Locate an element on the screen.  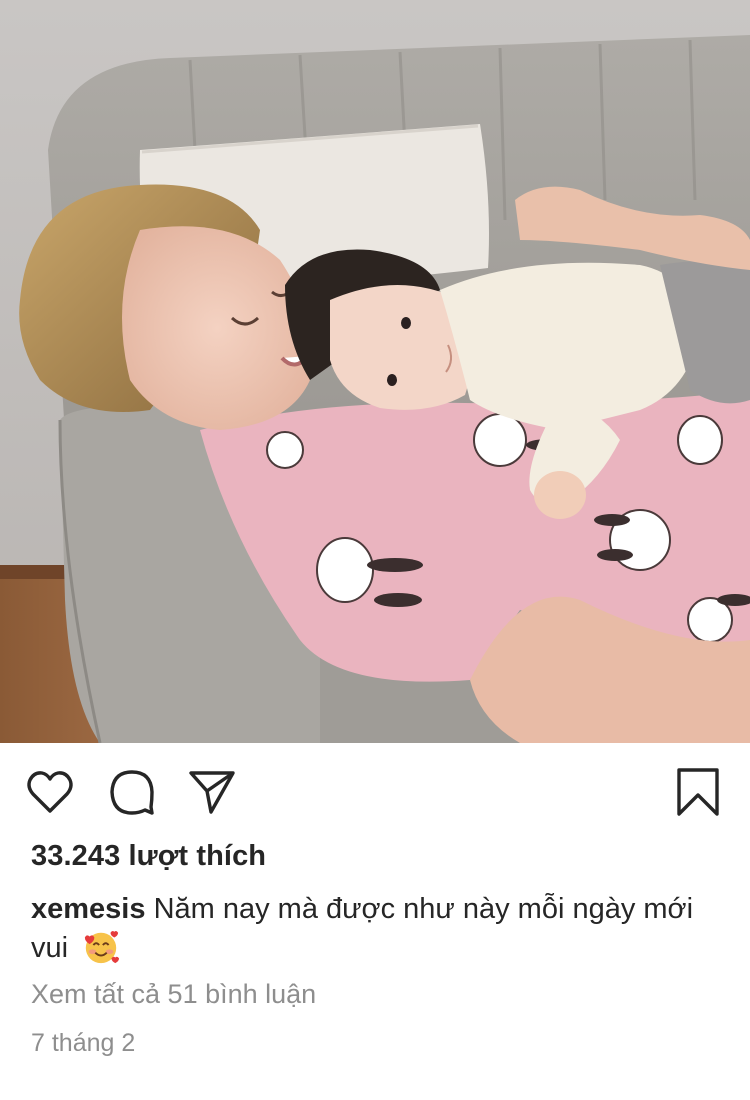
likes-count: 33.243 lượt thích is located at coordinates (148, 856).